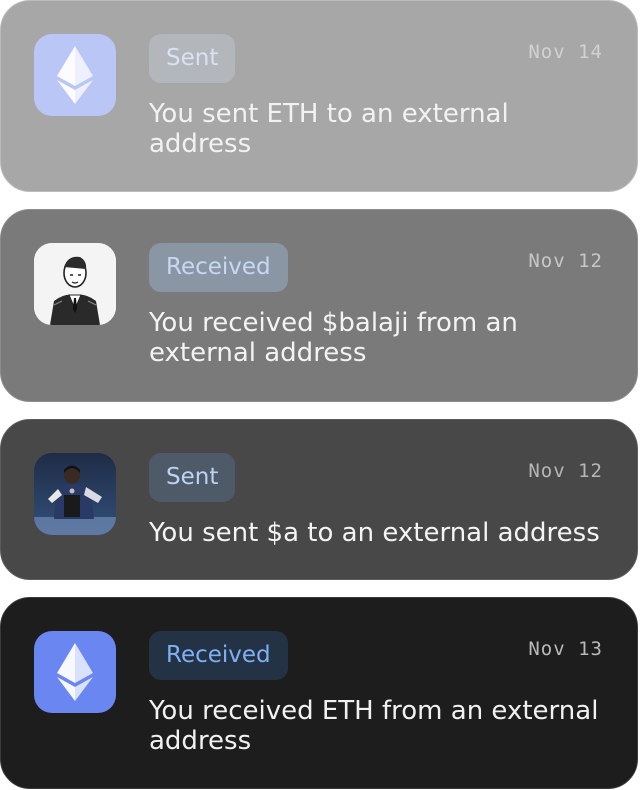 This screenshot has height=790, width=640. I want to click on person-sketch-avatar, so click(75, 284).